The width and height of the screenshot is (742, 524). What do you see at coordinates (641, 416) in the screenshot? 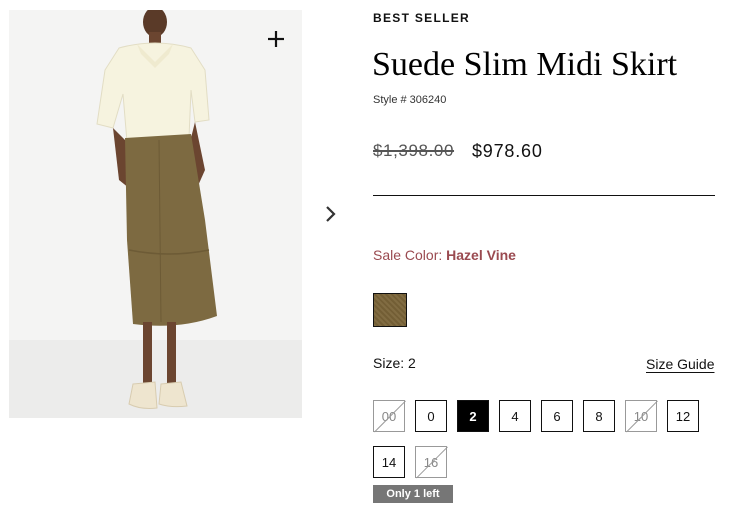
I see `size-option-10: 10` at bounding box center [641, 416].